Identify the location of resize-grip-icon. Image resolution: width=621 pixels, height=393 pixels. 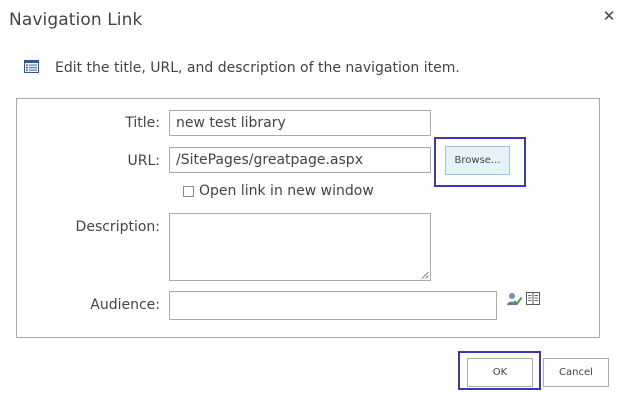
(425, 275).